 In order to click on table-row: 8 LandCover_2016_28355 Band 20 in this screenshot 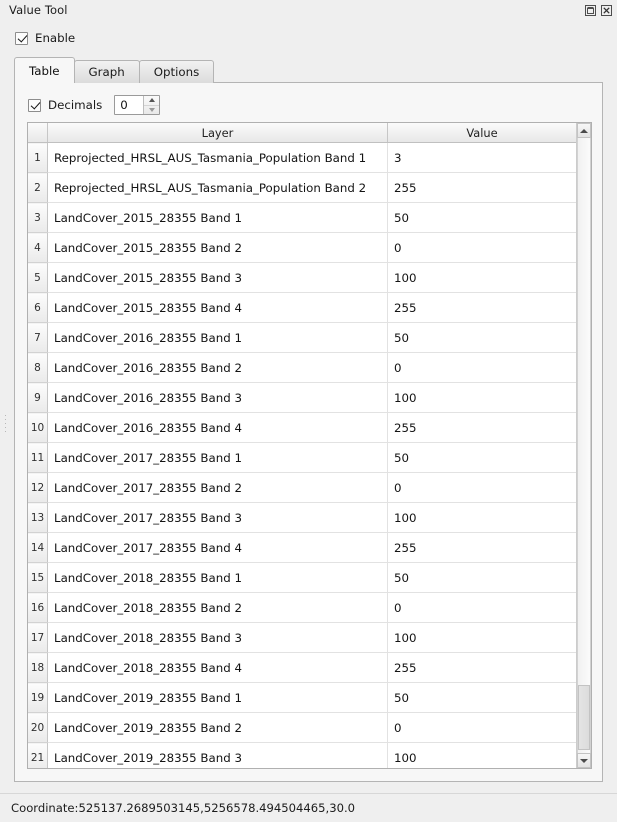, I will do `click(302, 367)`.